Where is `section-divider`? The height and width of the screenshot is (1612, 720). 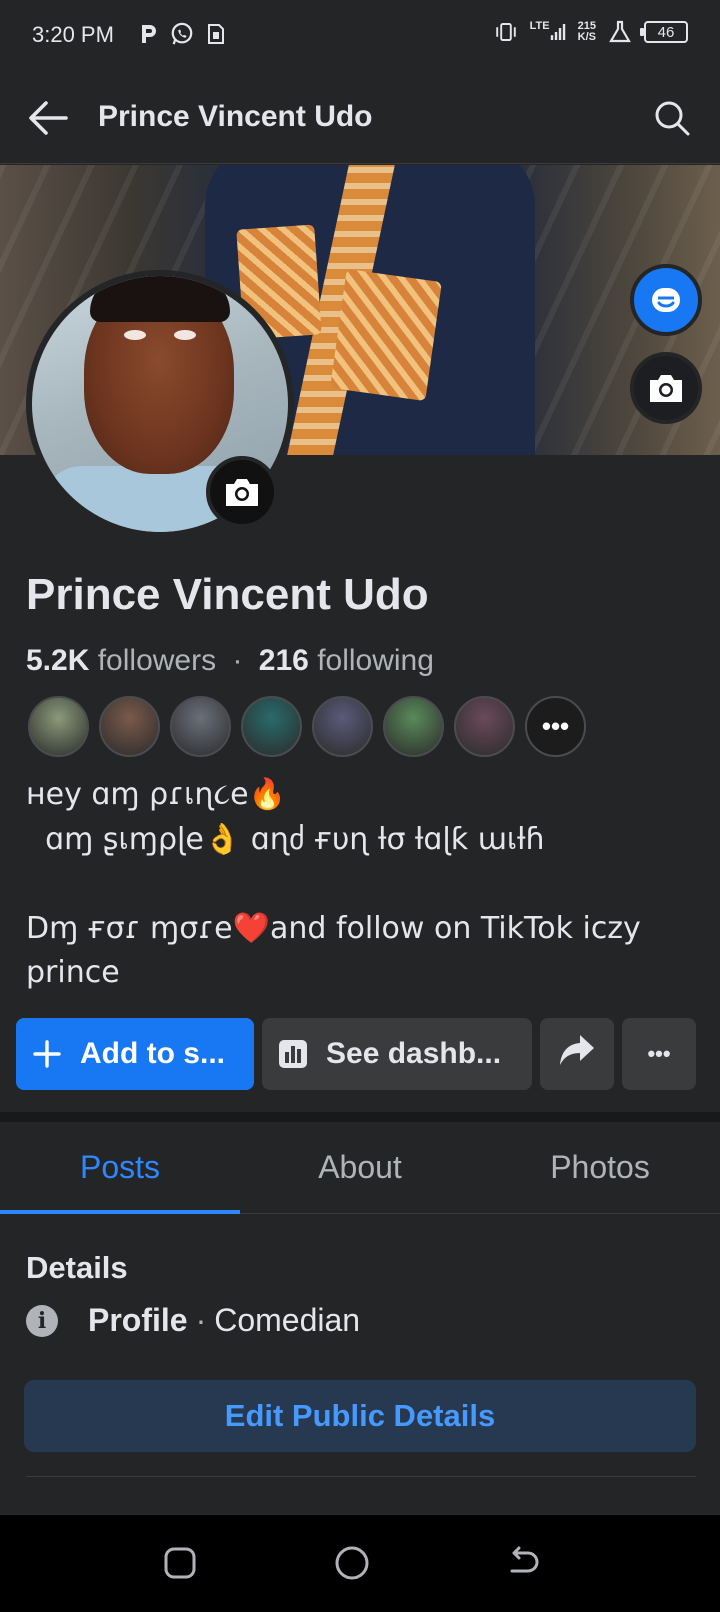
section-divider is located at coordinates (360, 1117).